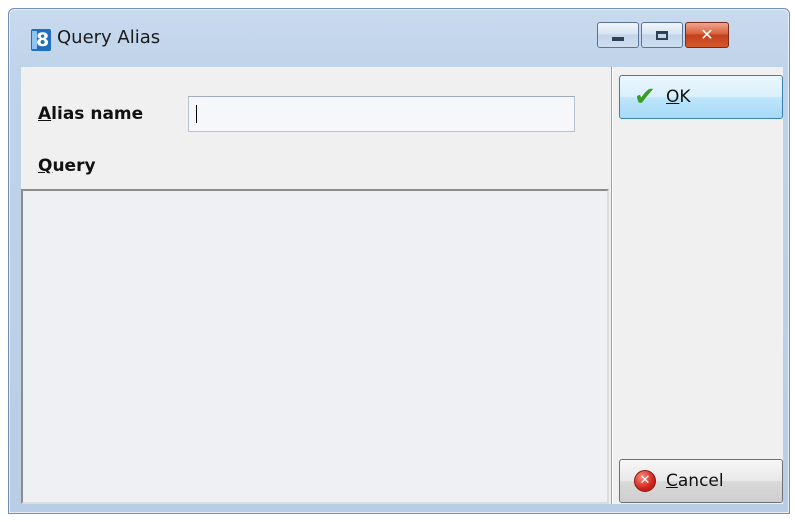 The image size is (795, 522). I want to click on cancel-button: ✕ Cancel, so click(701, 481).